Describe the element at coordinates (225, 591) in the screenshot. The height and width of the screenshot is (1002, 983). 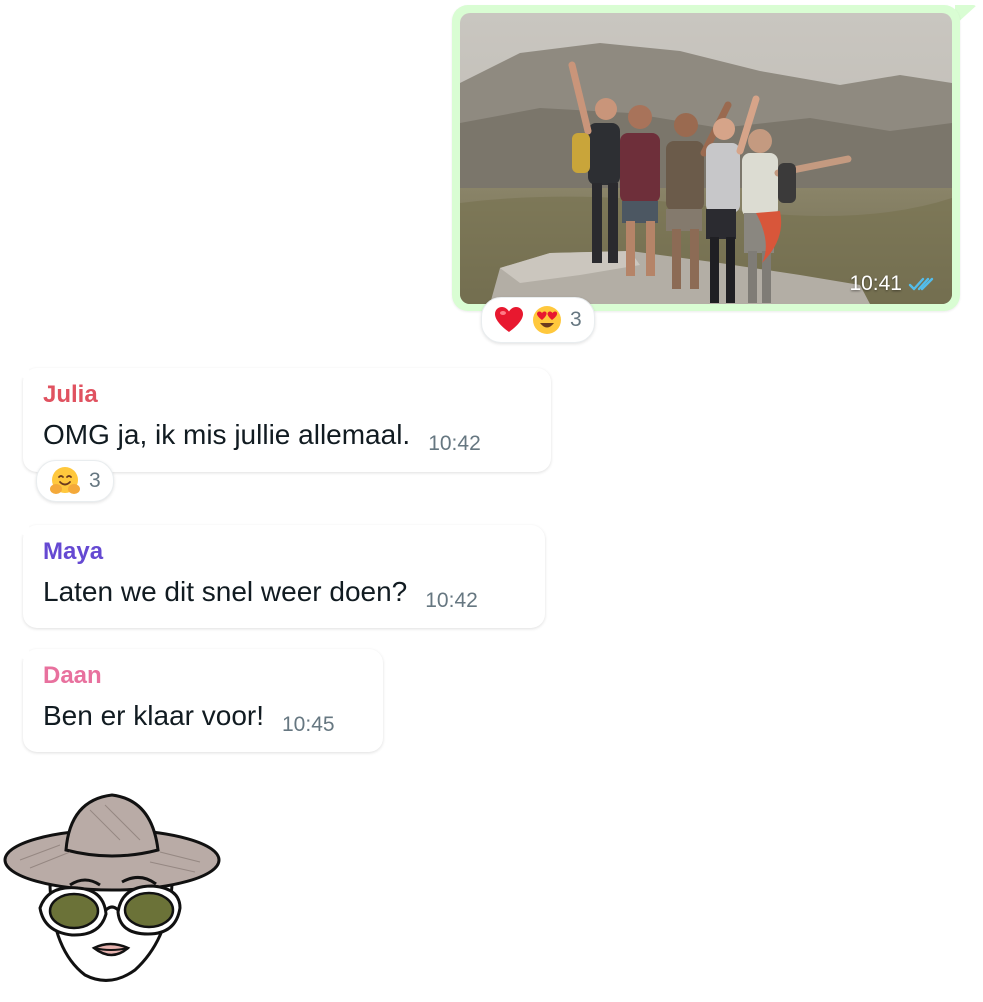
I see `message-text: Laten we dit snel weer doen?` at that location.